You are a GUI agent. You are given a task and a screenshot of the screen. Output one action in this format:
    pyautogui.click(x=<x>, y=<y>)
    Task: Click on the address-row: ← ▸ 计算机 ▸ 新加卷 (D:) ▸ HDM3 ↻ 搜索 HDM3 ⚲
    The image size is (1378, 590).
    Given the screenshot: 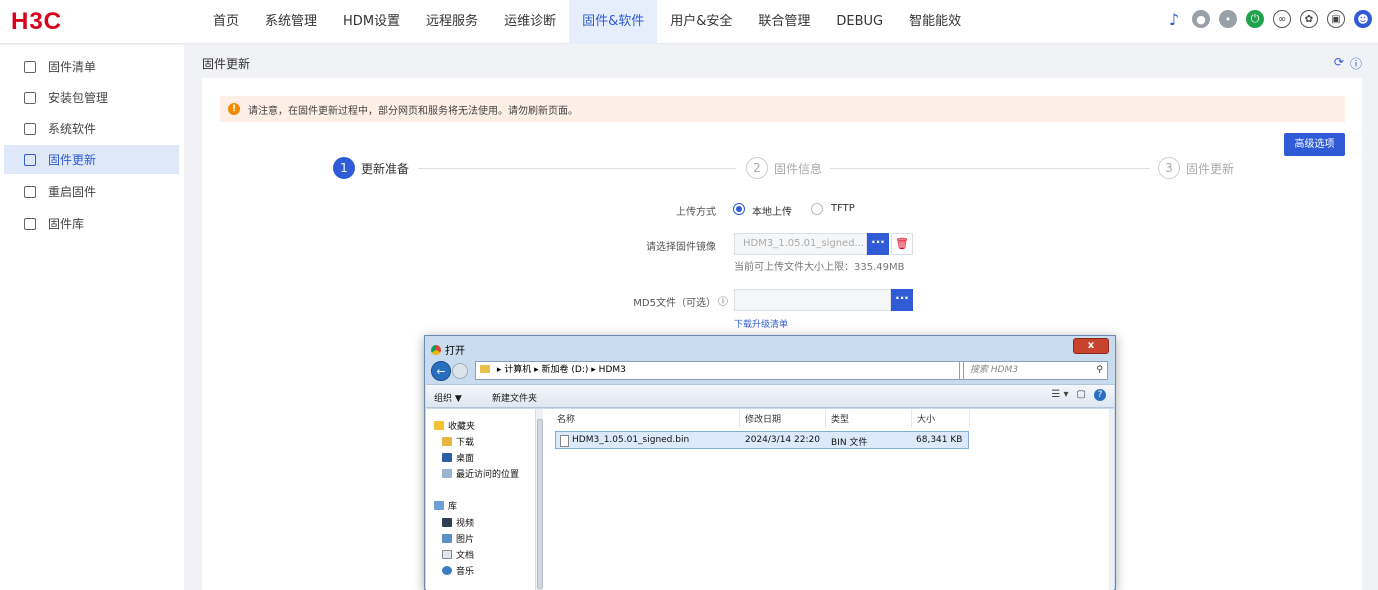 What is the action you would take?
    pyautogui.click(x=770, y=371)
    